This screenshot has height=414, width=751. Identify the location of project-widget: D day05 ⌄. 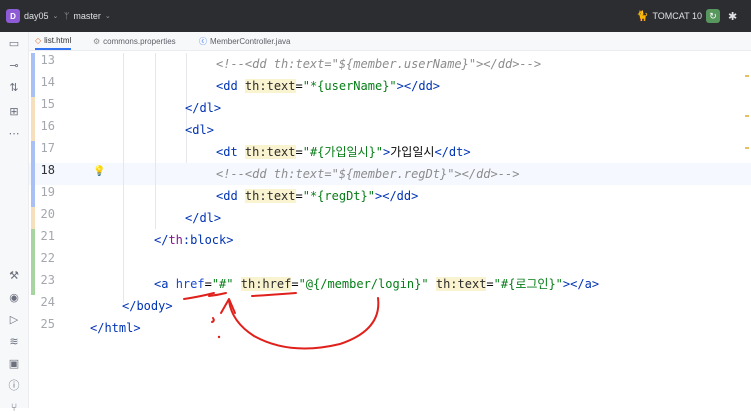
(32, 16).